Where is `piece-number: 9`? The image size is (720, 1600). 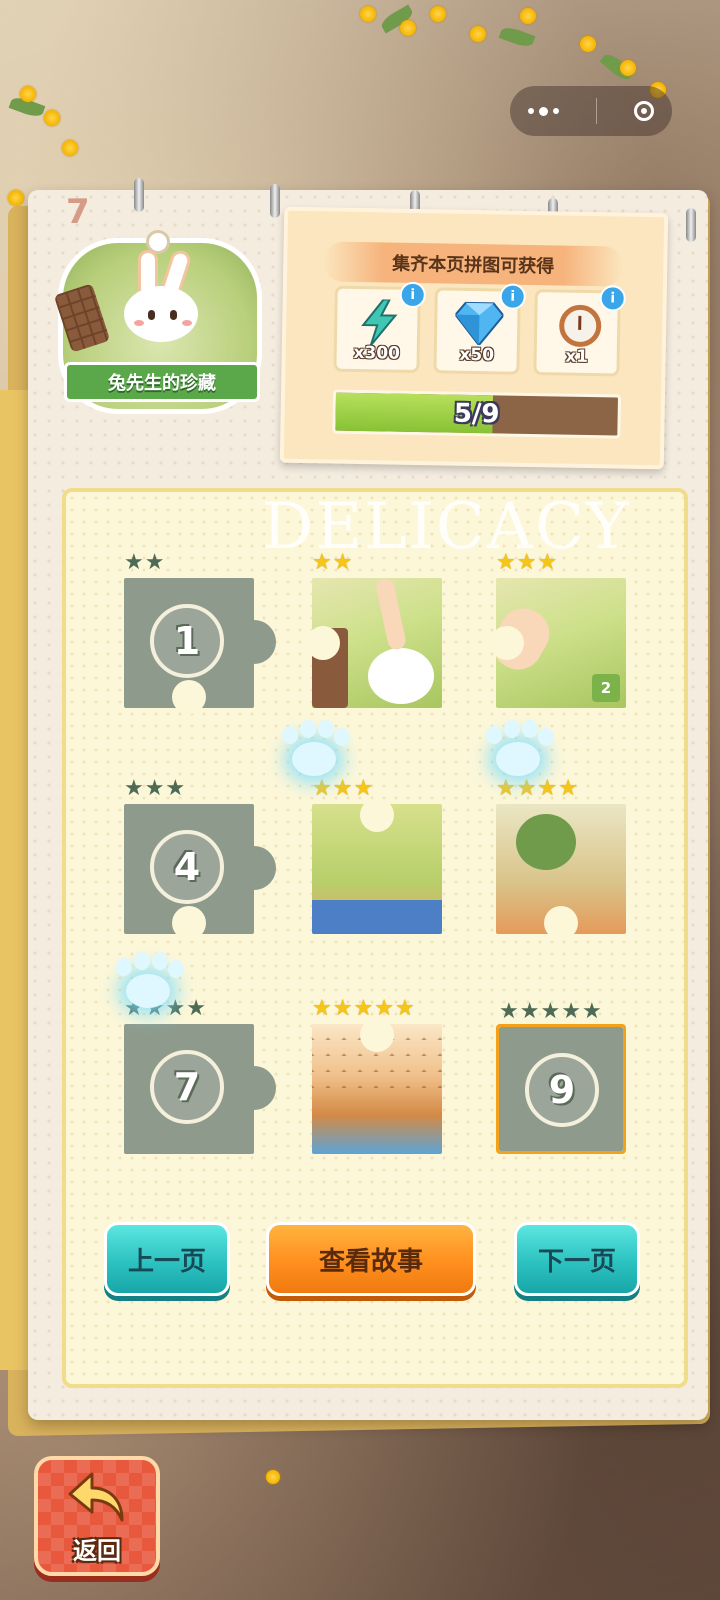 piece-number: 9 is located at coordinates (562, 1090).